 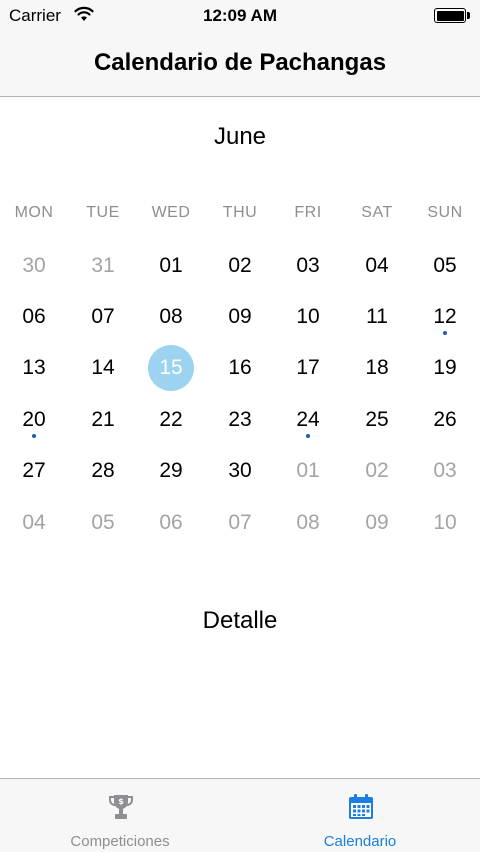 I want to click on day-cell: 22, so click(x=171, y=419).